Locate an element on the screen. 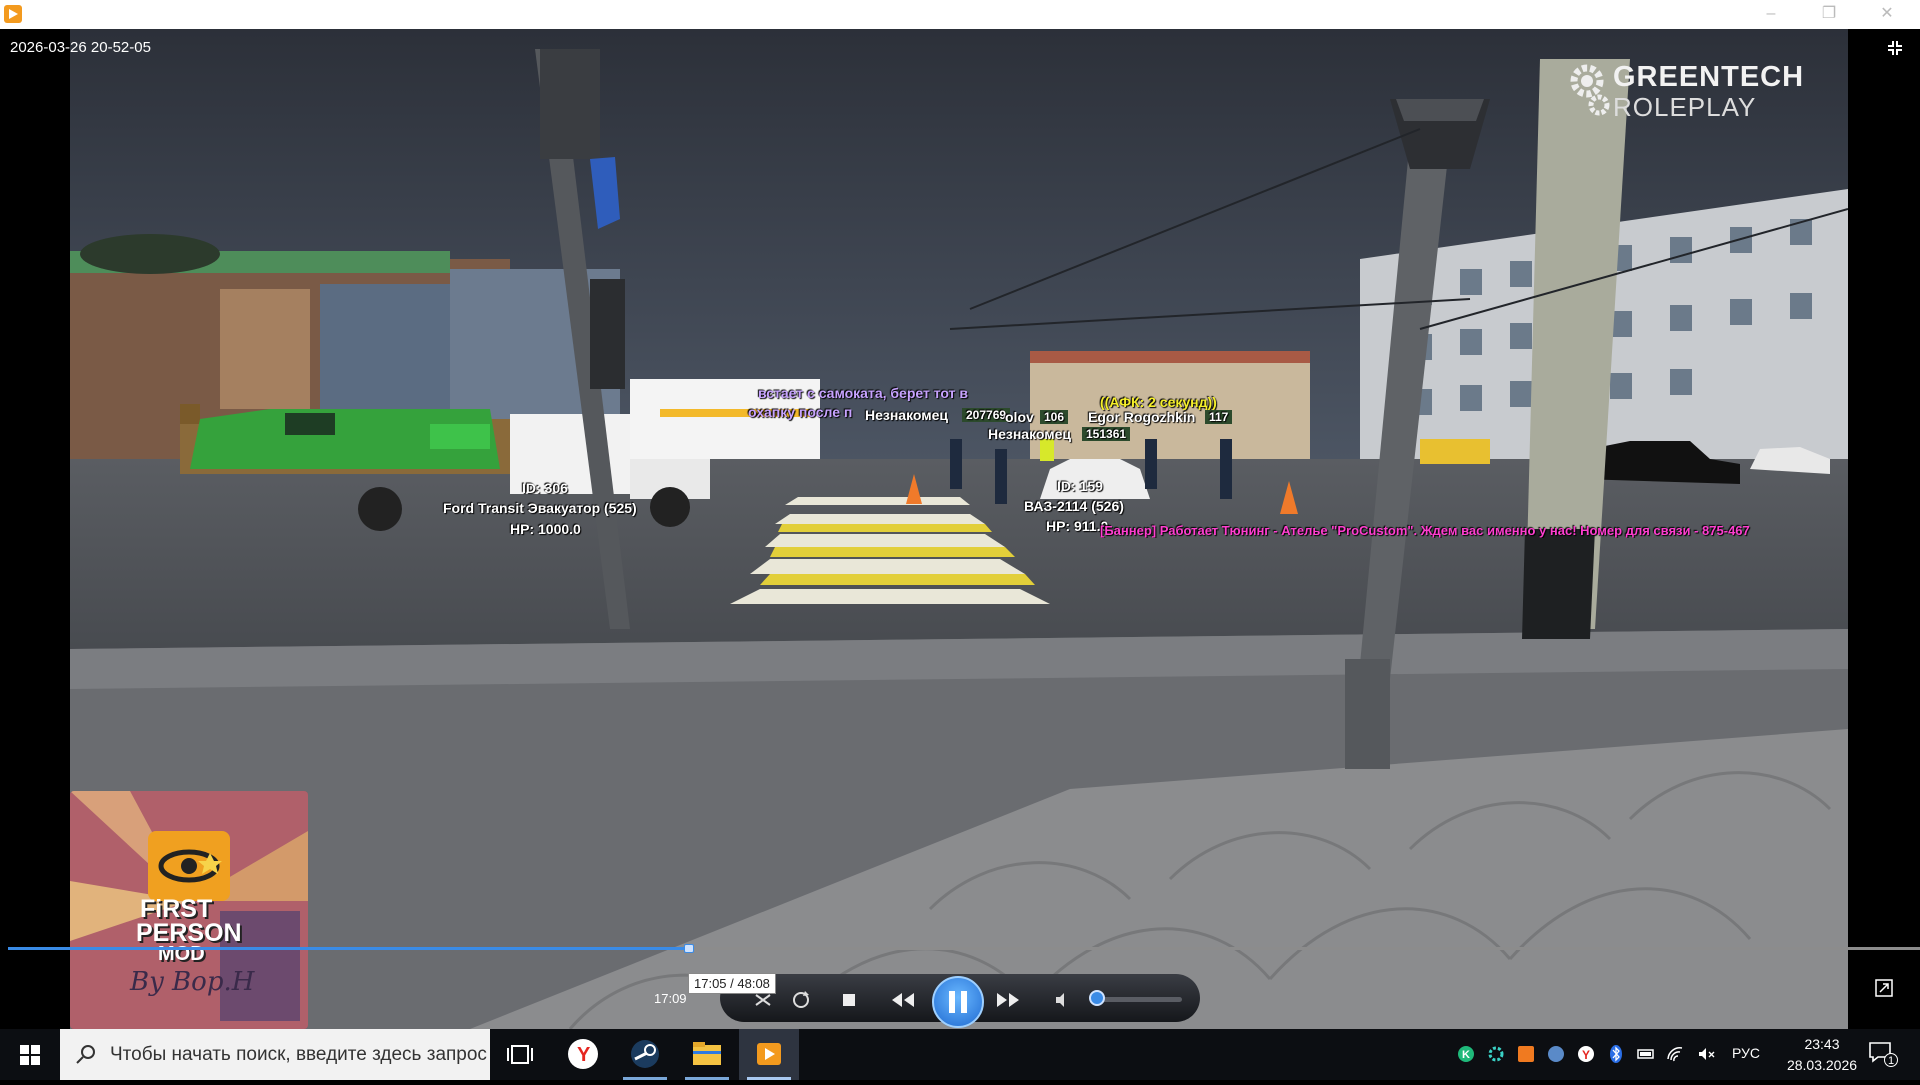 This screenshot has height=1085, width=1920. taskbar-media-player is located at coordinates (769, 1054).